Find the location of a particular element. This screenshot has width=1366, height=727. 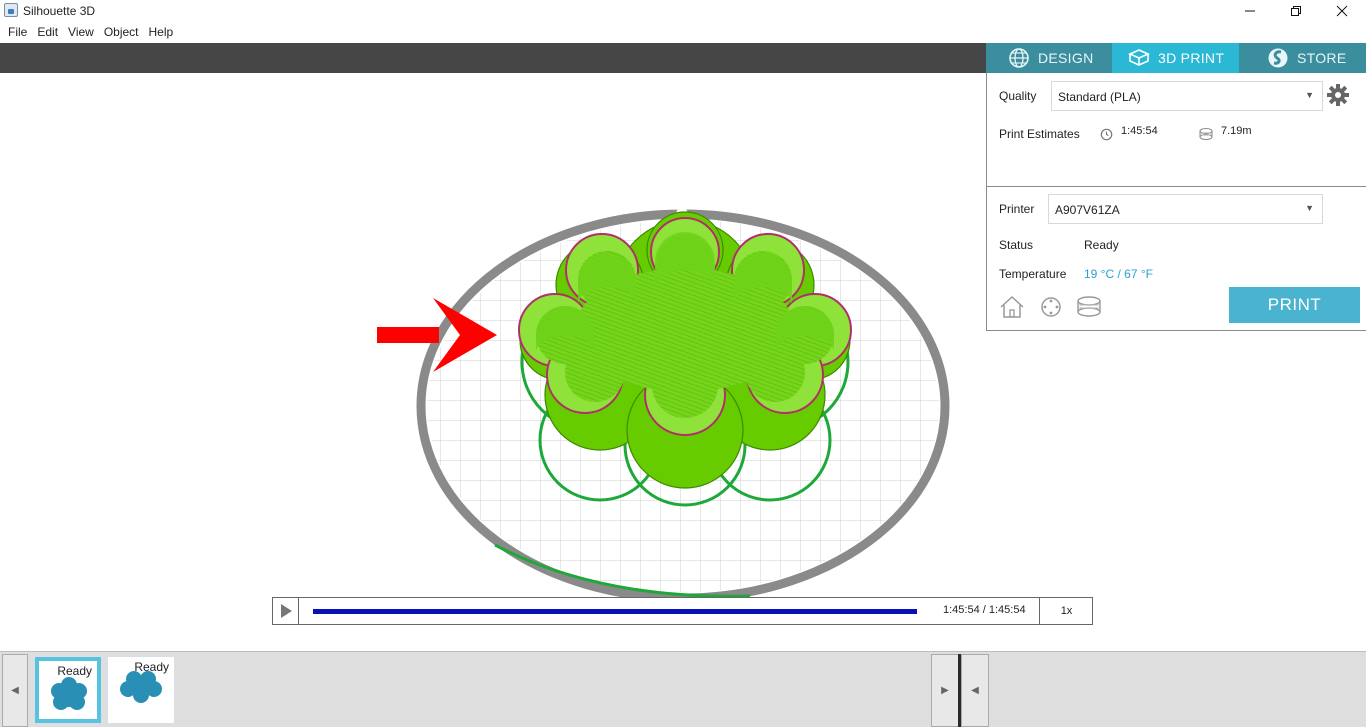

title-bar: Silhouette 3D is located at coordinates (683, 11).